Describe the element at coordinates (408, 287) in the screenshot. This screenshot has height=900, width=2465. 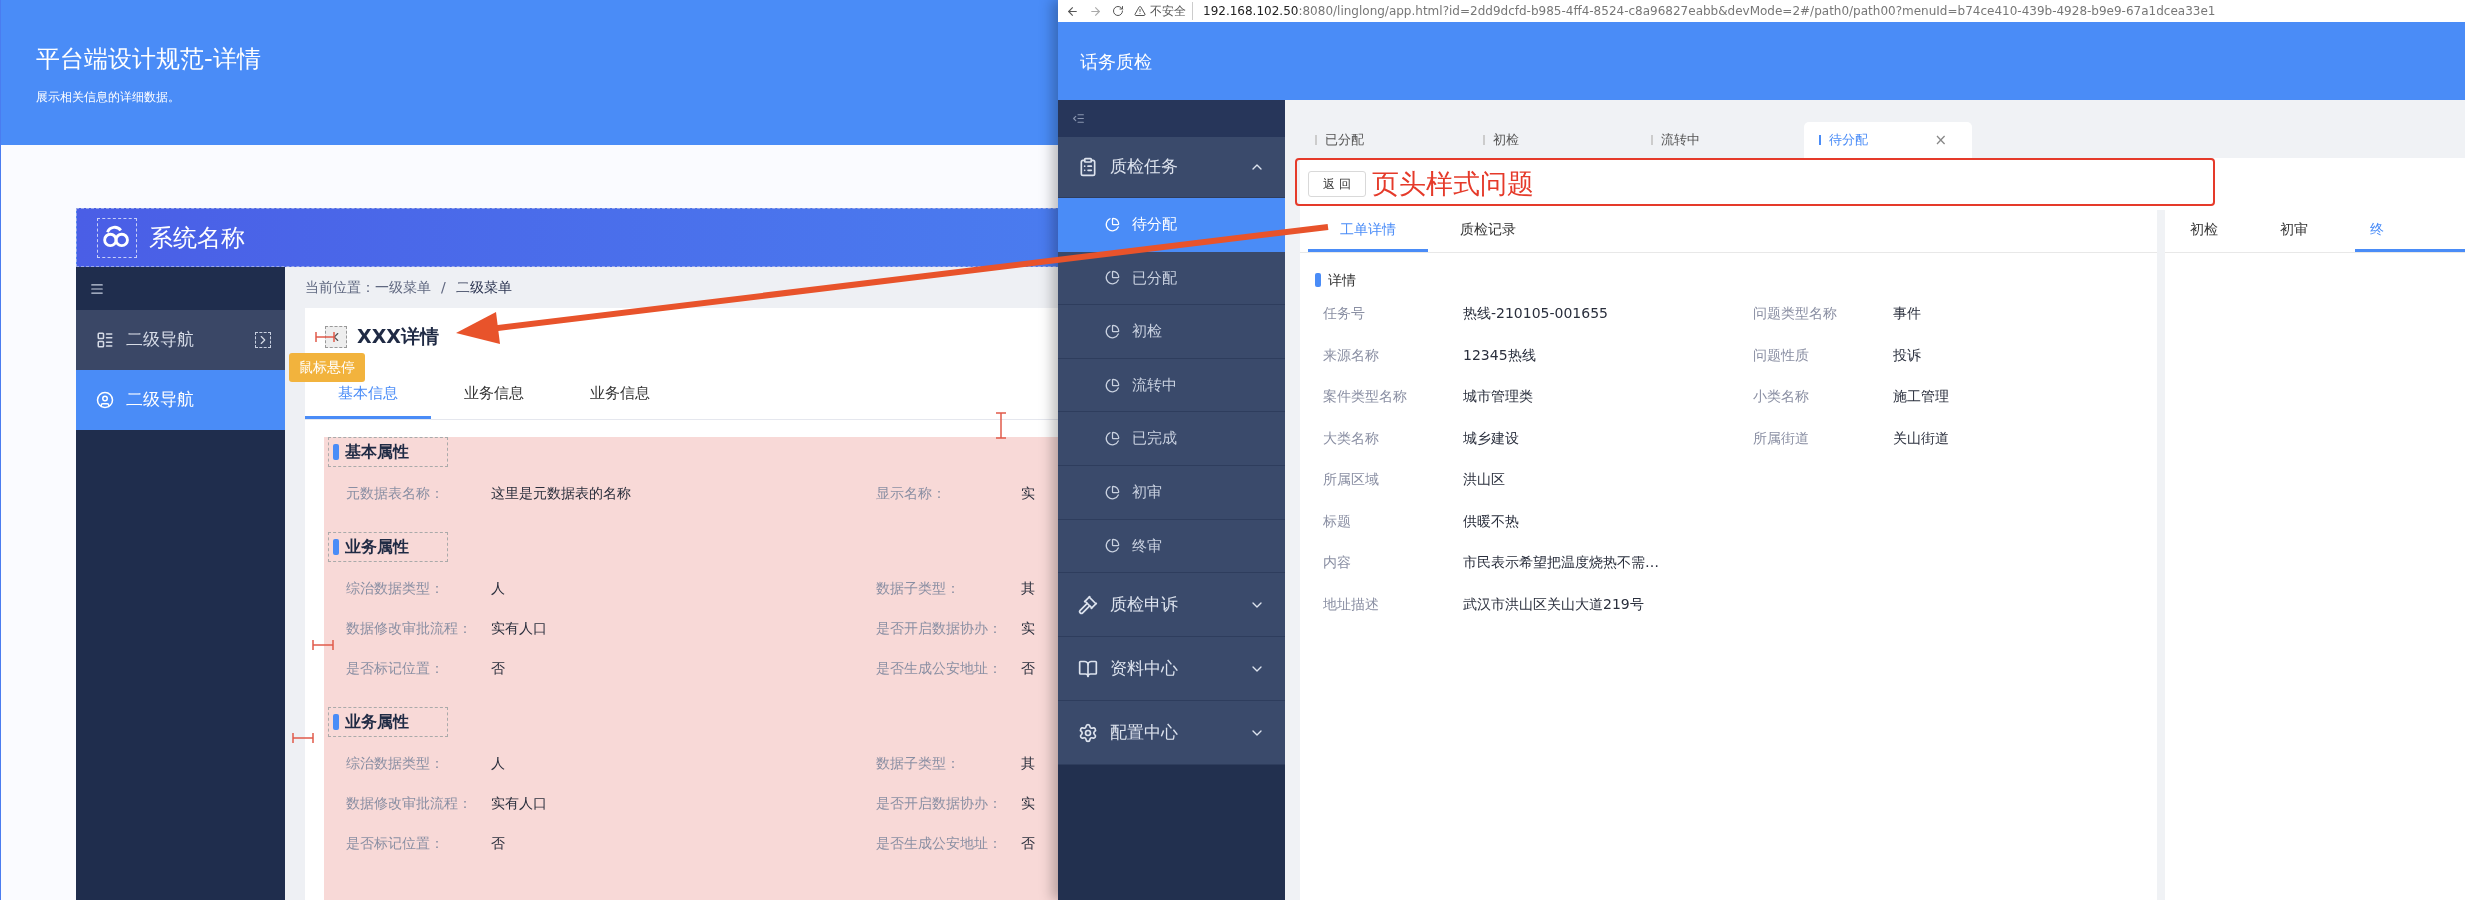
I see `breadcrumb: 当前位置：一级菜单 / 二级菜单` at that location.